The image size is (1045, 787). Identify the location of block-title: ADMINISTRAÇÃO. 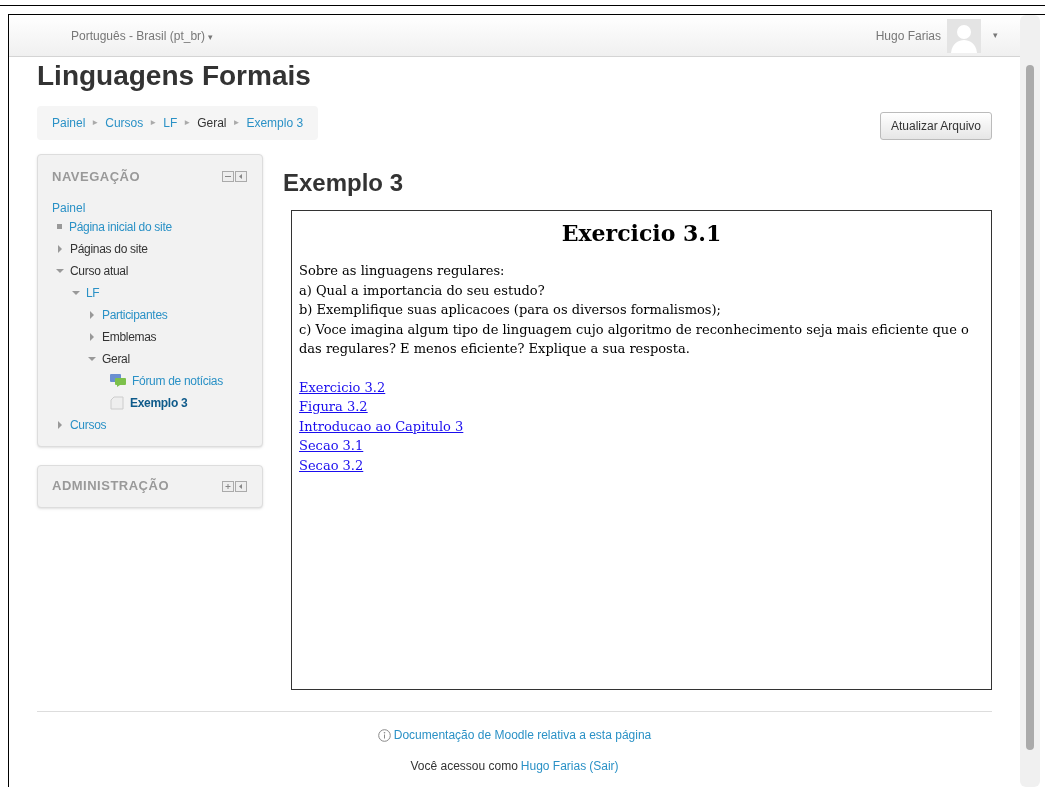
(110, 486).